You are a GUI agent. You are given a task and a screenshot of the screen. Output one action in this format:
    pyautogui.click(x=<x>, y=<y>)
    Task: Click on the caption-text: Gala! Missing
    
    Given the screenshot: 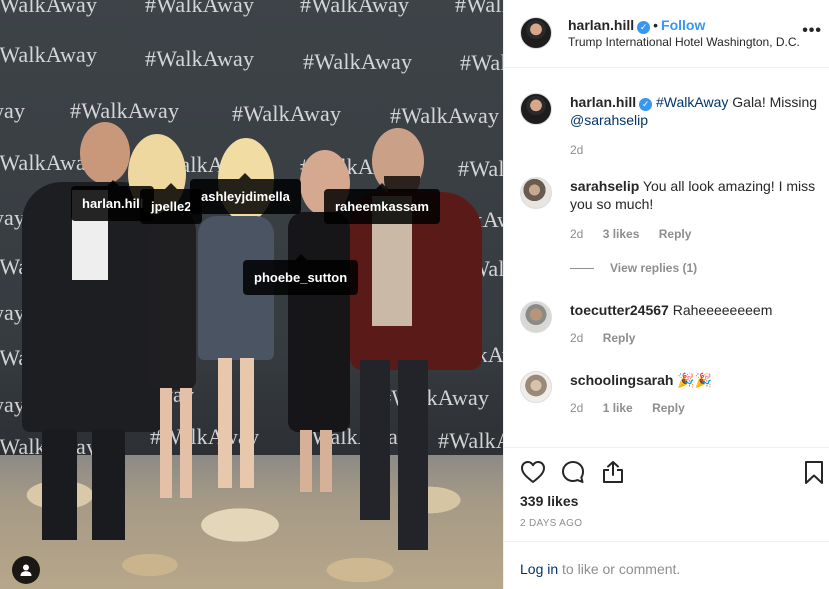 What is the action you would take?
    pyautogui.click(x=773, y=102)
    